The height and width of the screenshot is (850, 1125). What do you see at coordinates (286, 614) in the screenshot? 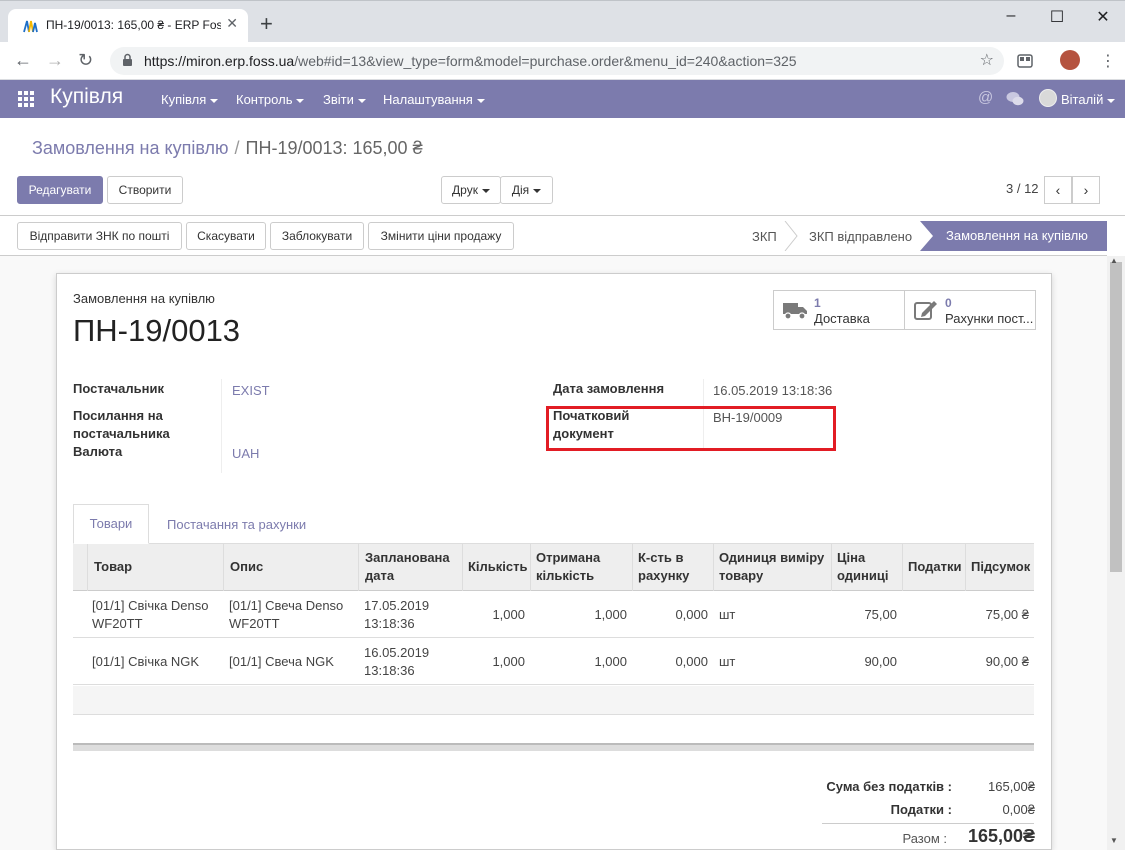
I see `row-description: [01/1] Свеча Denso WF20TT` at bounding box center [286, 614].